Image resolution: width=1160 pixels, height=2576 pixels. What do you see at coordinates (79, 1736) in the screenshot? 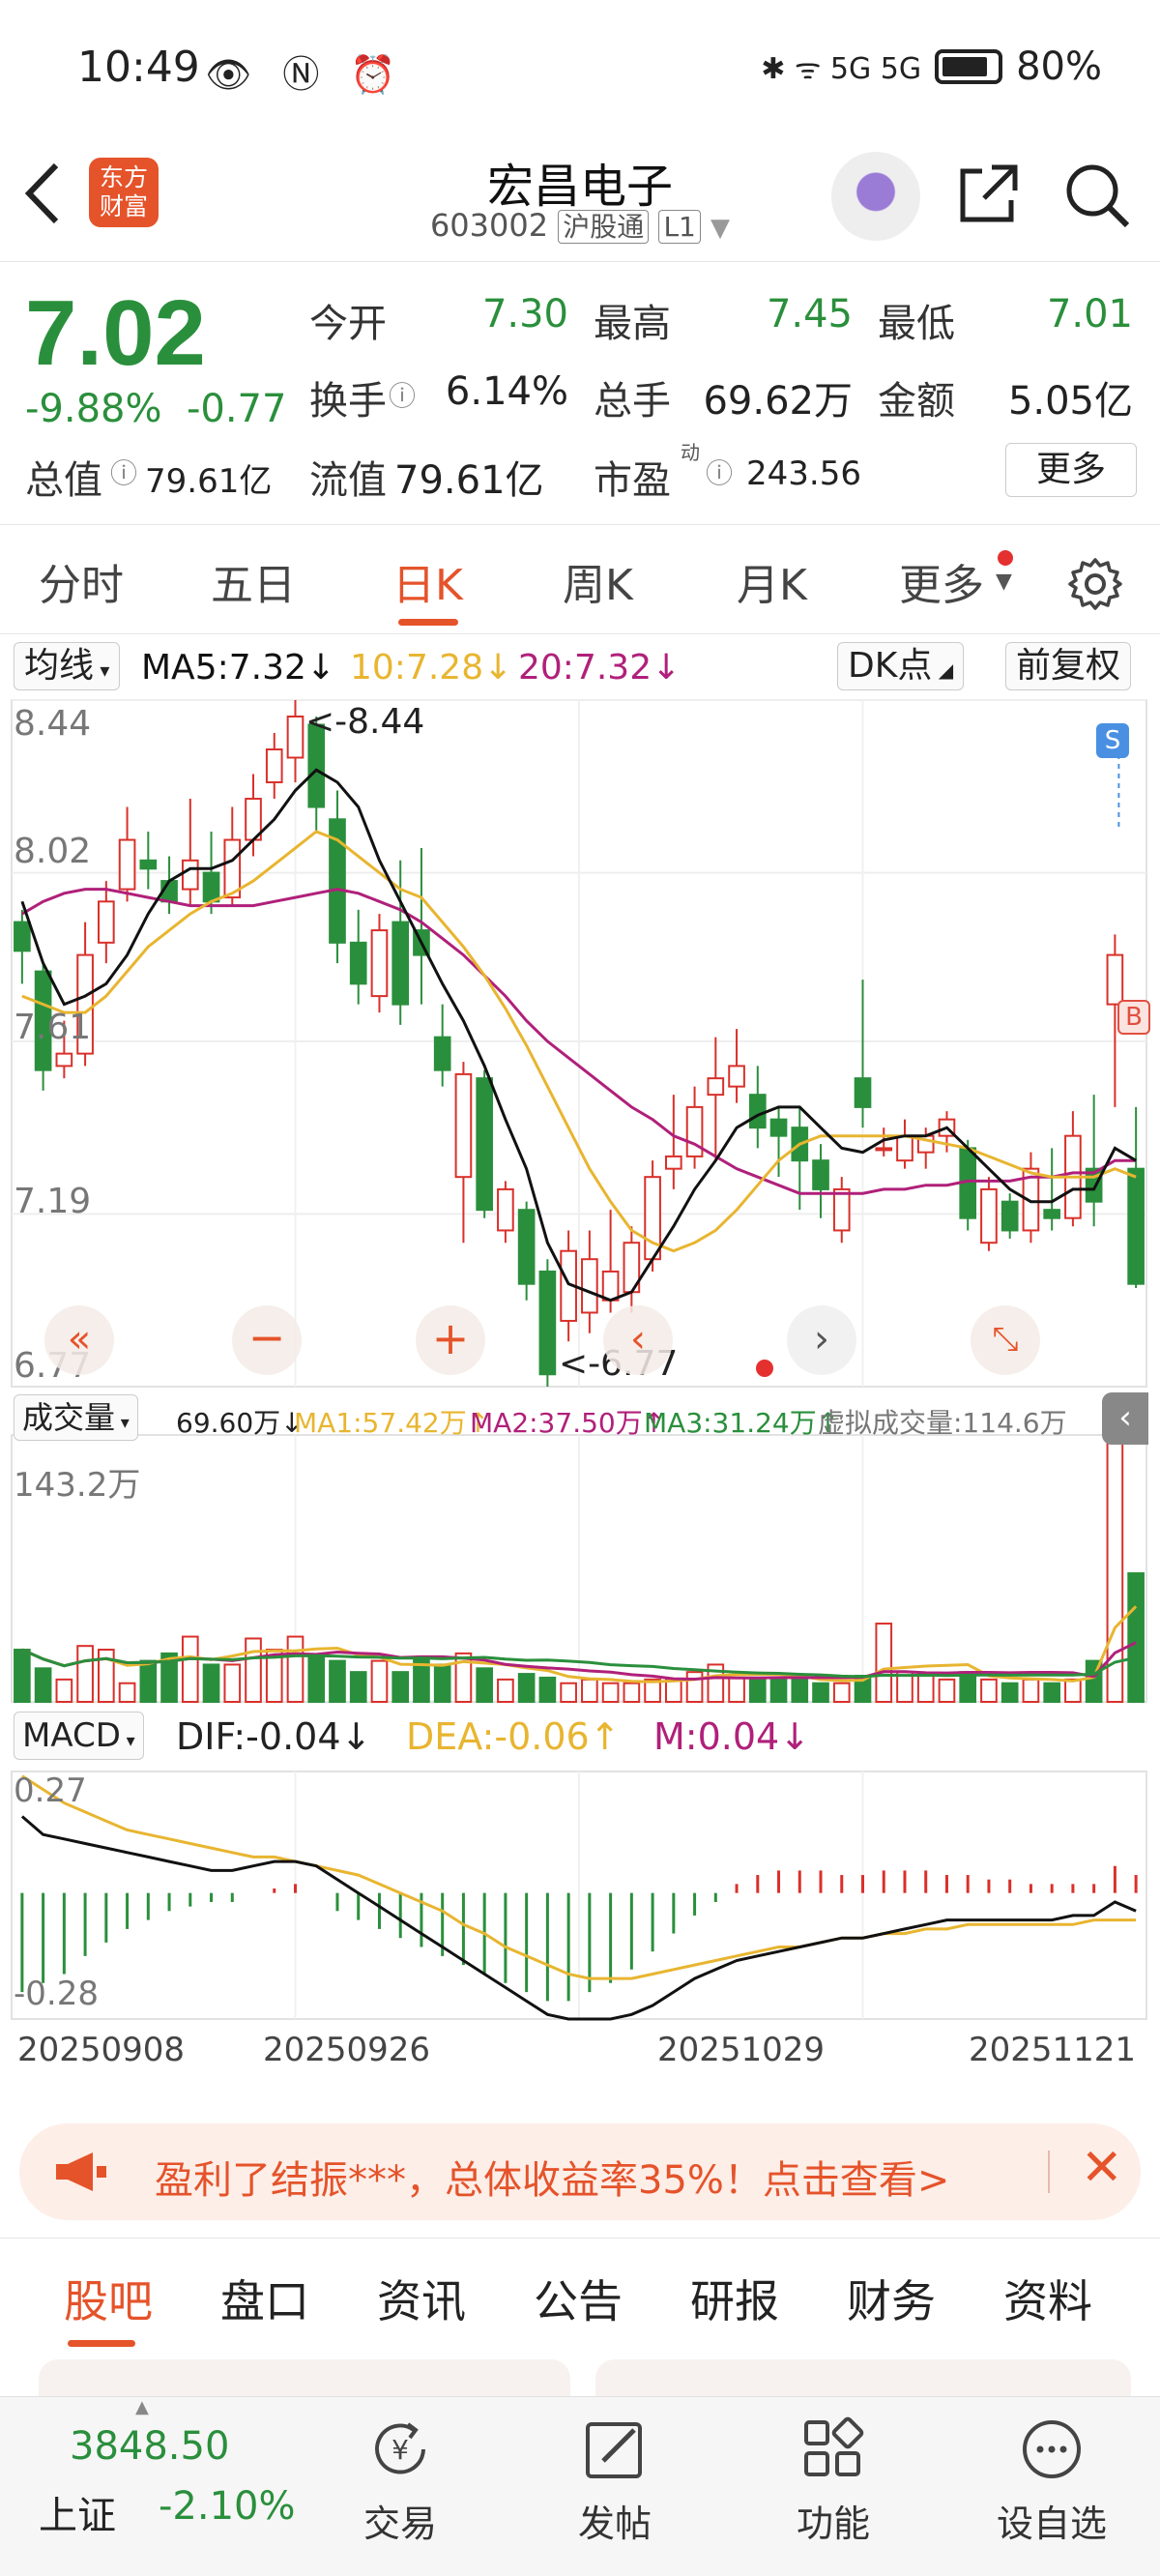
I see `macd-indicator-selector: MACD ▾` at bounding box center [79, 1736].